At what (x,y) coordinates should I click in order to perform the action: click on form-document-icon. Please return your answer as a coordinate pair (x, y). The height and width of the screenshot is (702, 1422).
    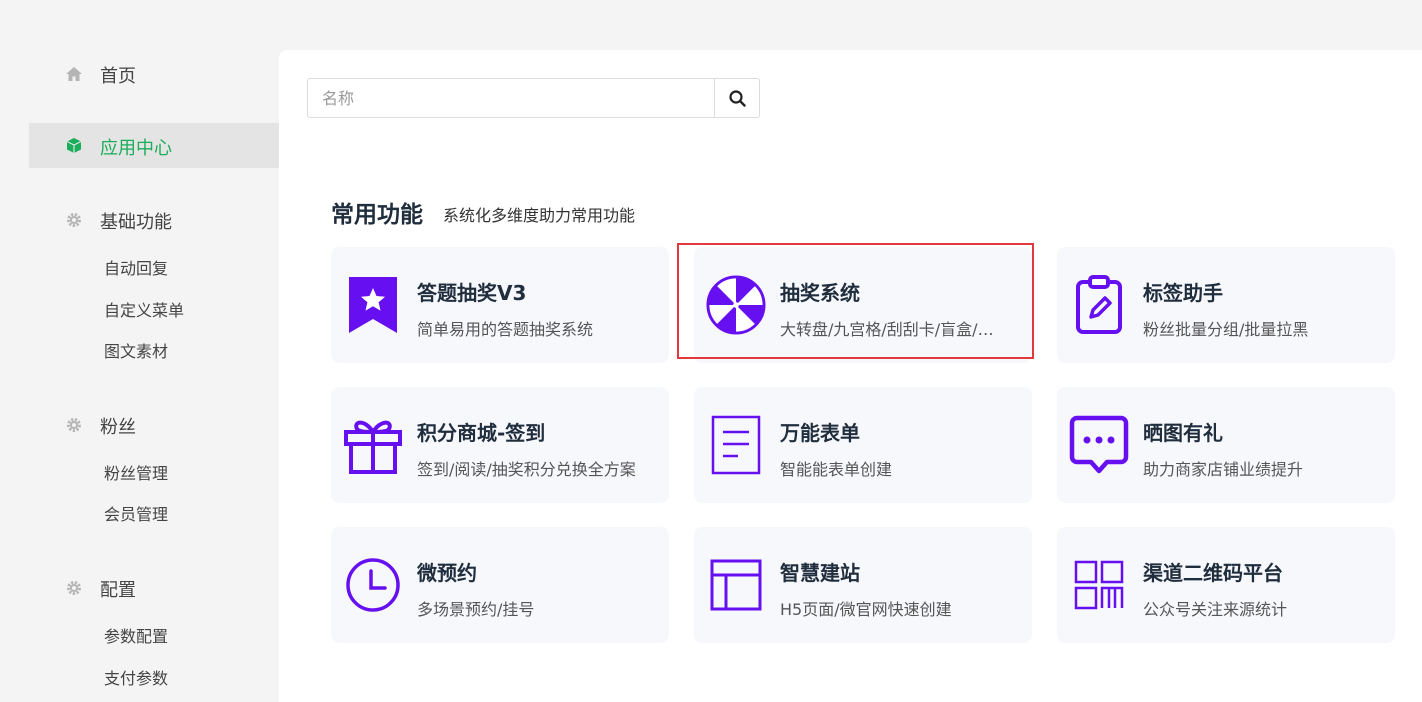
    Looking at the image, I should click on (736, 445).